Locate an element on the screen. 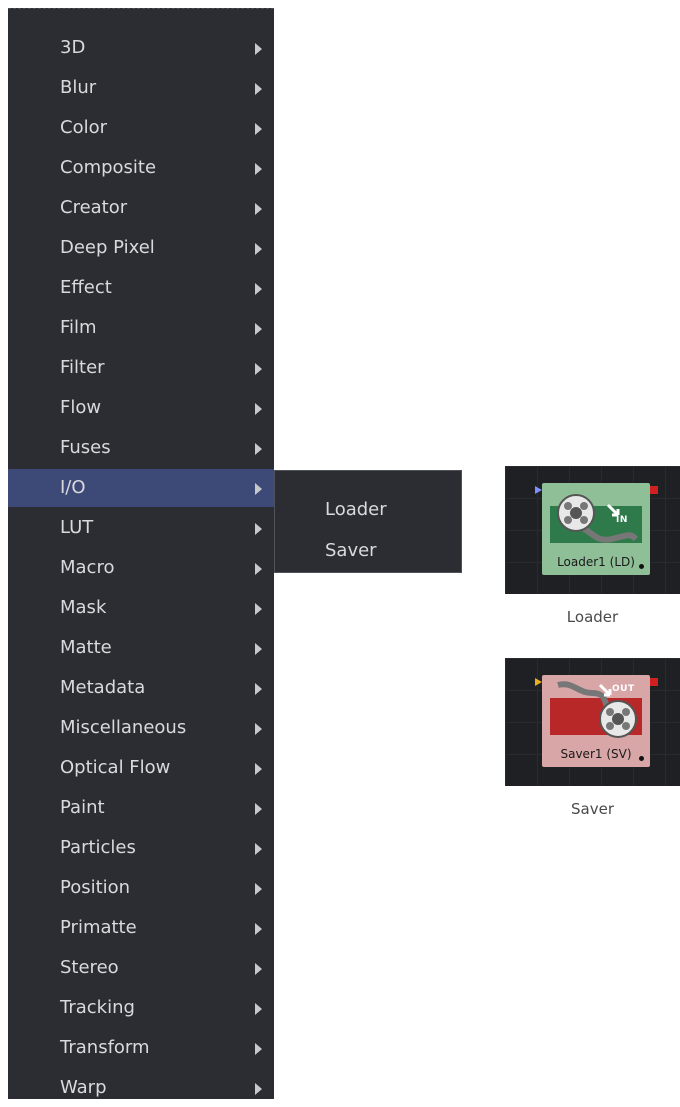 This screenshot has width=680, height=1107. loader-caption: Loader is located at coordinates (592, 617).